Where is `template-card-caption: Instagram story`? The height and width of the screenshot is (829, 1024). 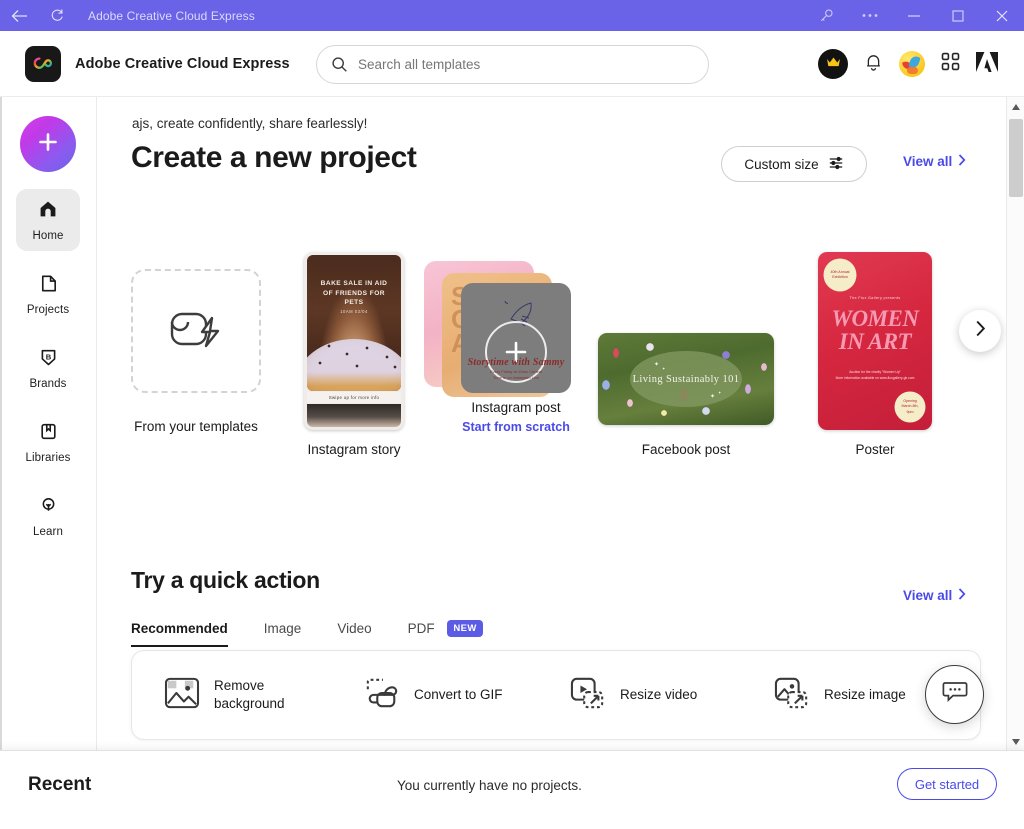
template-card-caption: Instagram story is located at coordinates (354, 449).